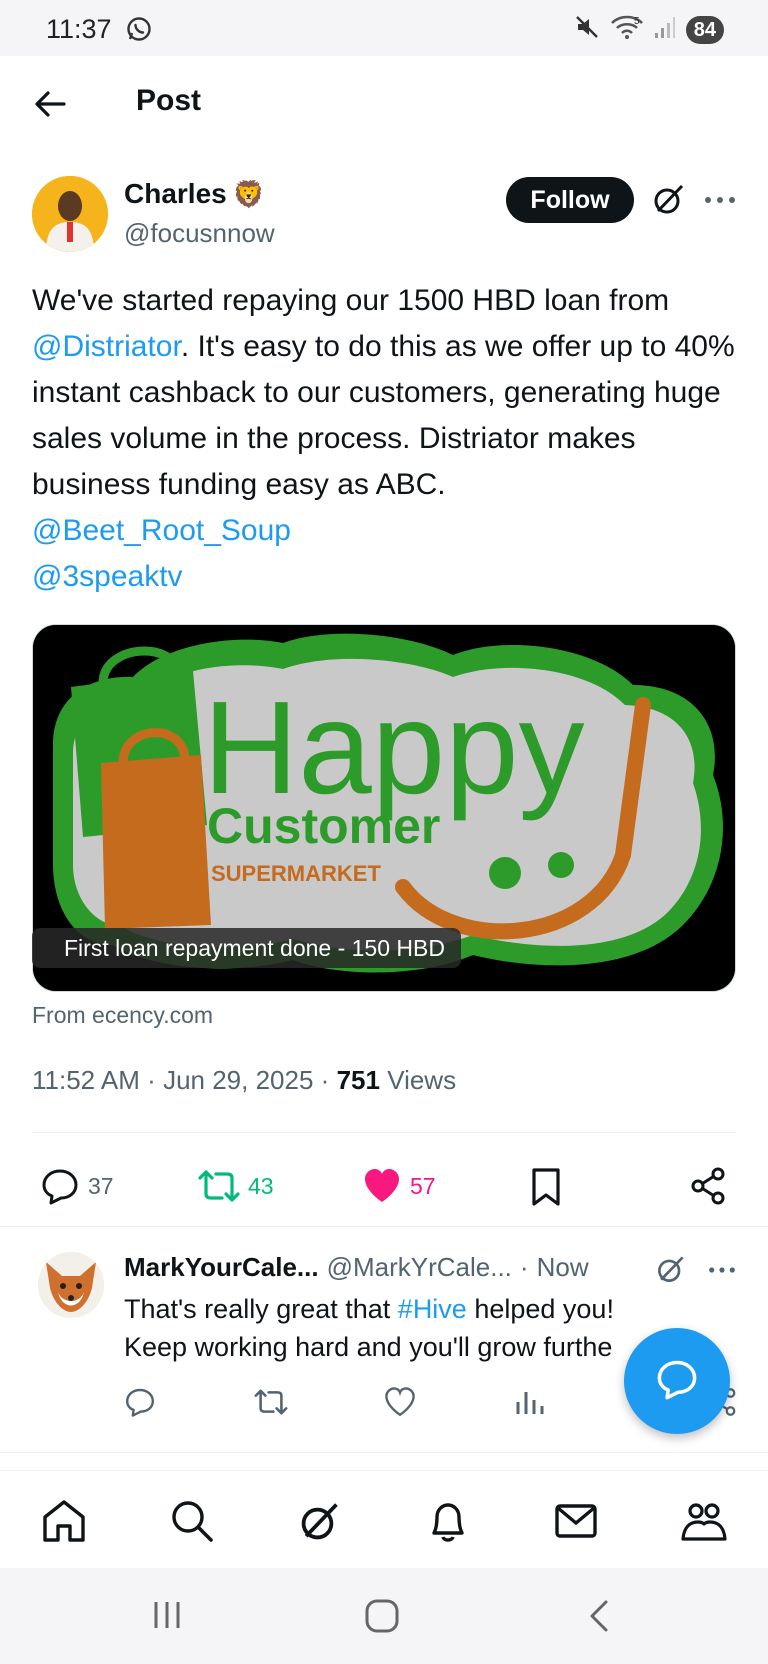 The height and width of the screenshot is (1664, 768). I want to click on status-icons: 5 84, so click(649, 29).